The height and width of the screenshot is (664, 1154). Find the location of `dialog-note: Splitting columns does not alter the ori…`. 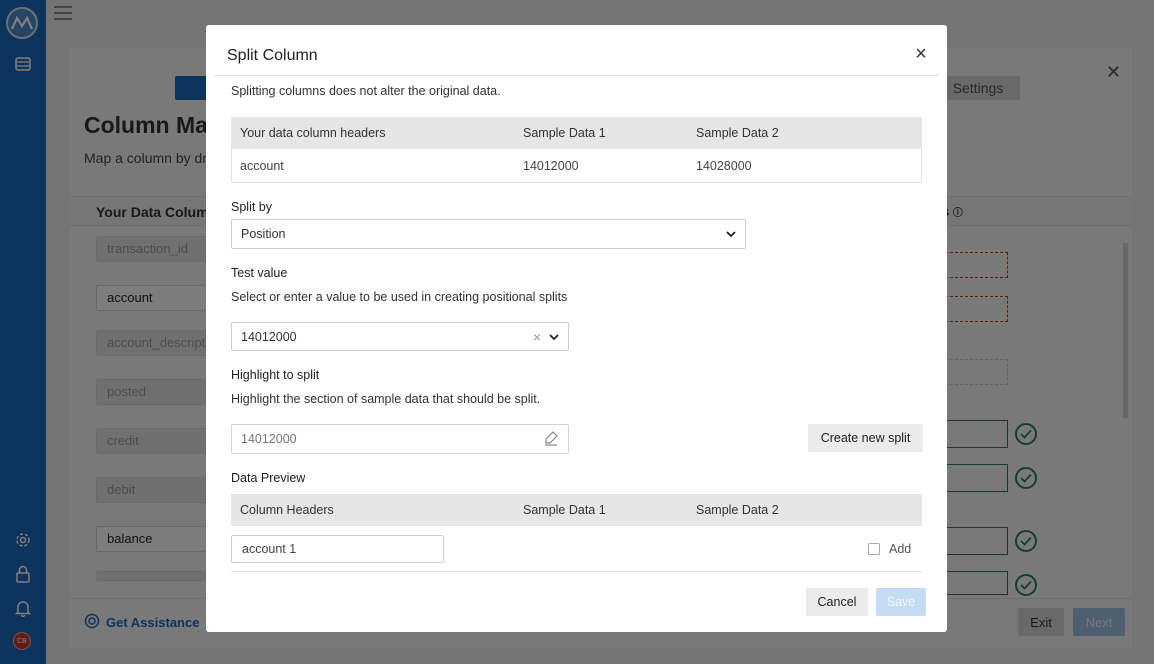

dialog-note: Splitting columns does not alter the ori… is located at coordinates (366, 91).